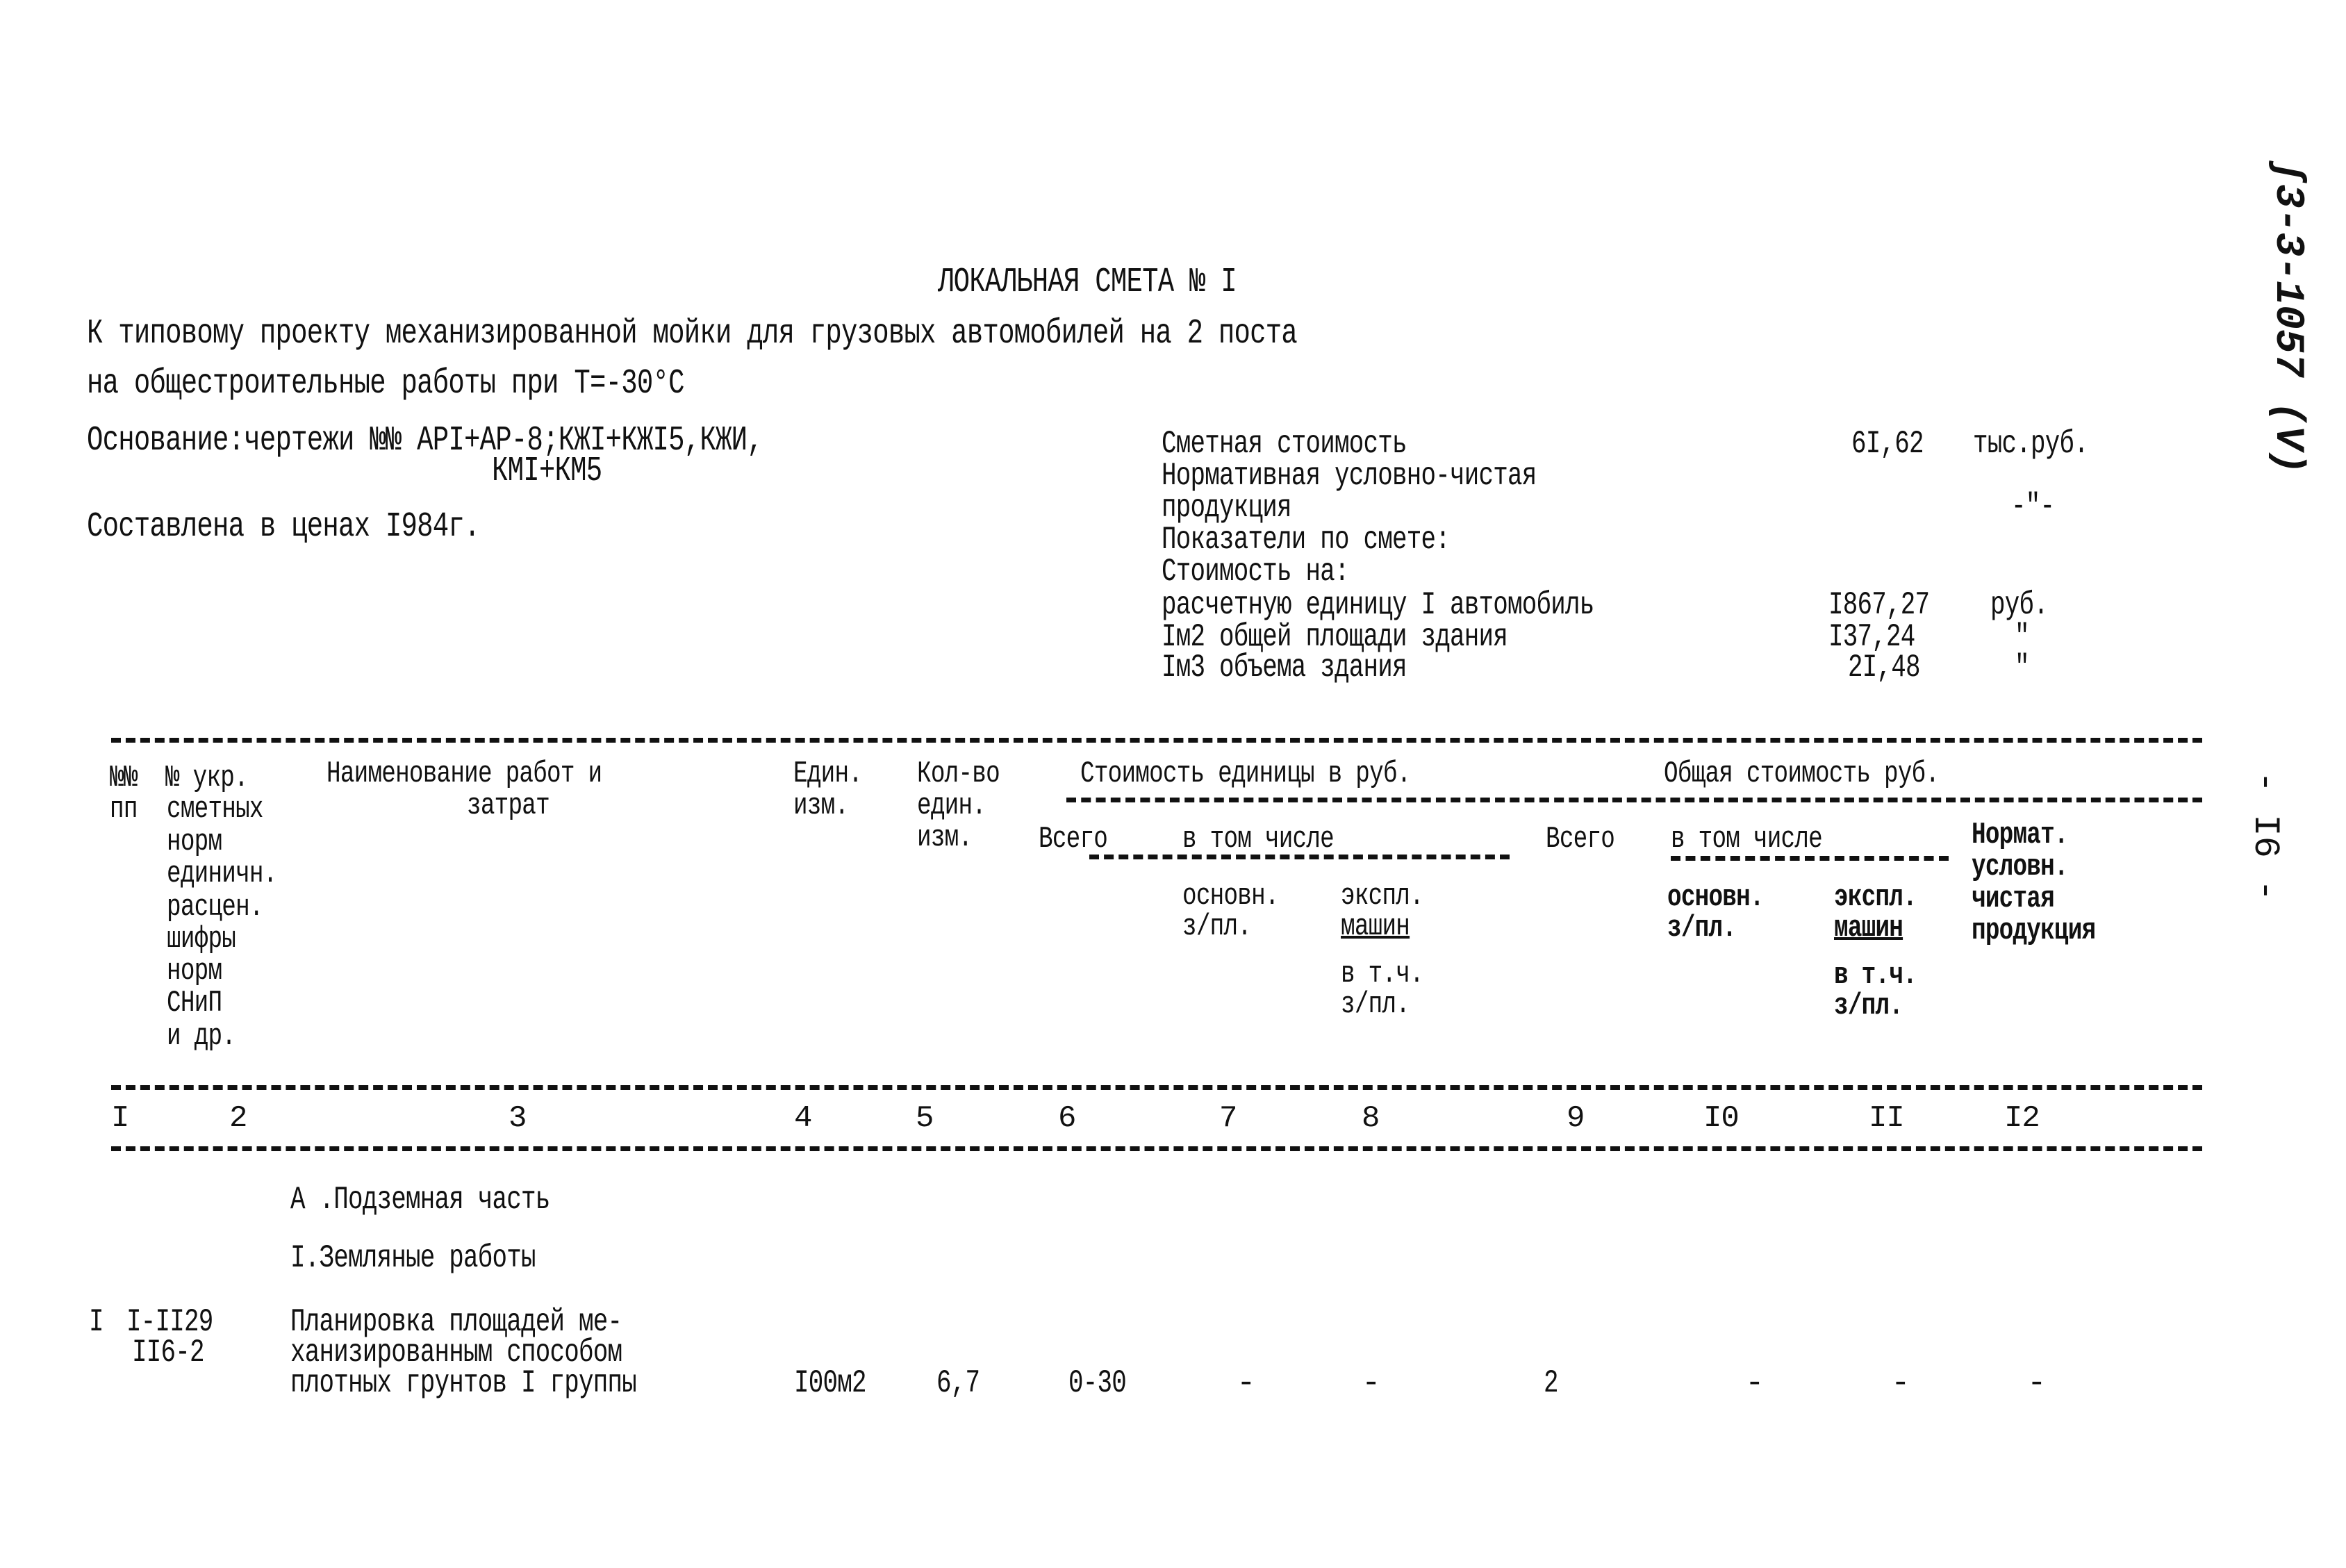 The height and width of the screenshot is (1568, 2346). I want to click on header-col3-line2: затрат, so click(509, 806).